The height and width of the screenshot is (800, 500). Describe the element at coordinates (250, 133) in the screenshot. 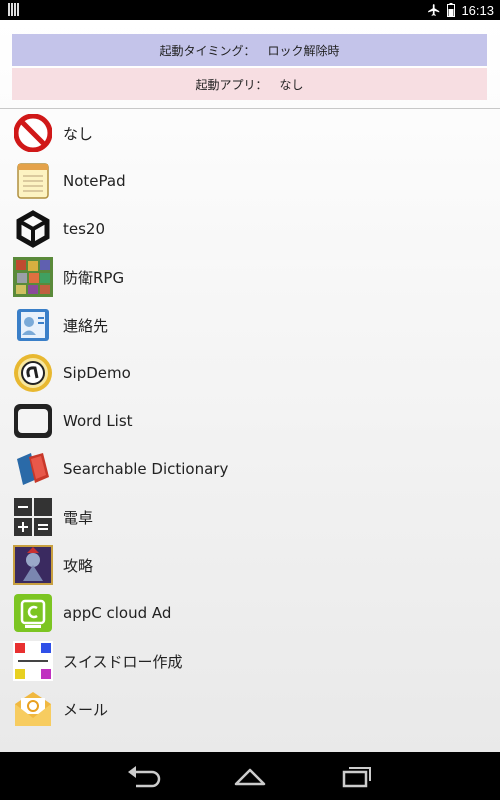

I see `app-item-none: なし` at that location.